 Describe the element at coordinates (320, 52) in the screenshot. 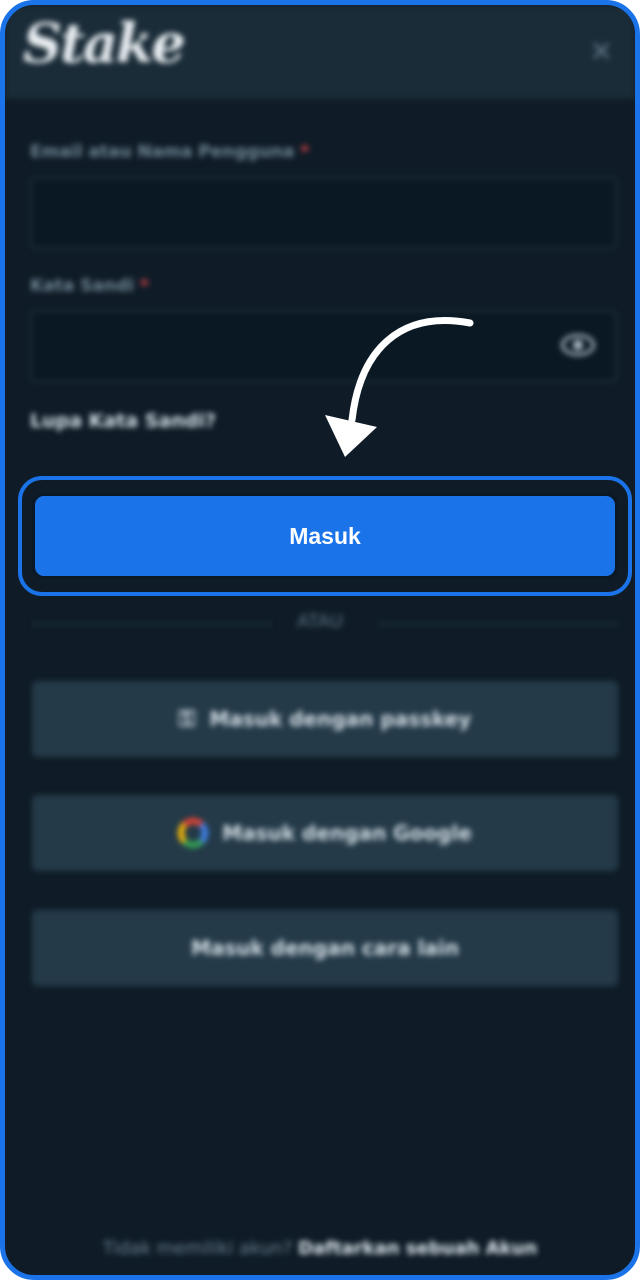

I see `header-bar: Stake ✕` at that location.